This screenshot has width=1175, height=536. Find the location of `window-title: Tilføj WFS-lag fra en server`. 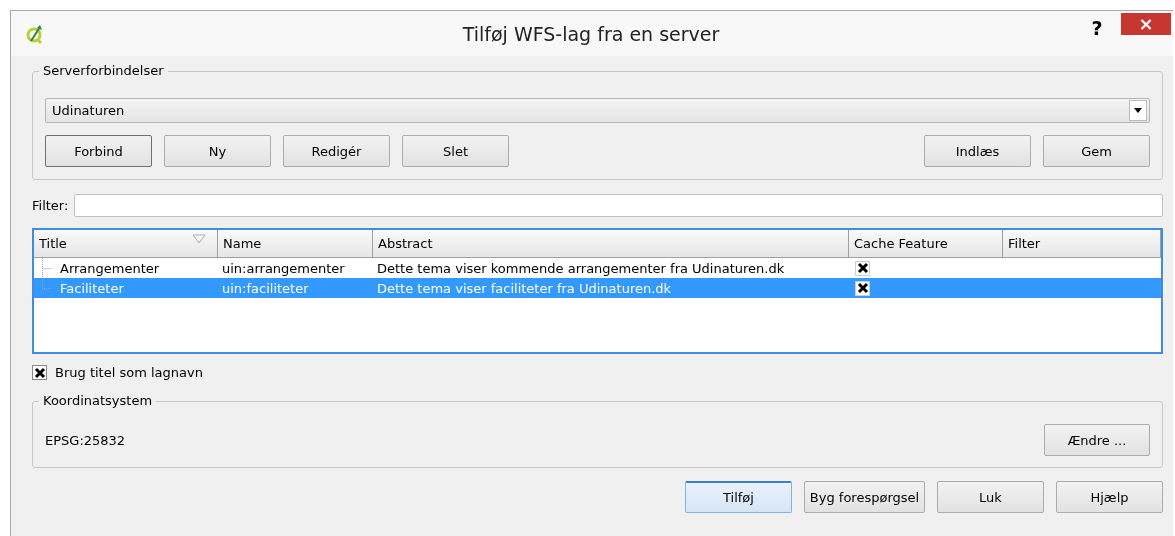

window-title: Tilføj WFS-lag fra en server is located at coordinates (591, 33).